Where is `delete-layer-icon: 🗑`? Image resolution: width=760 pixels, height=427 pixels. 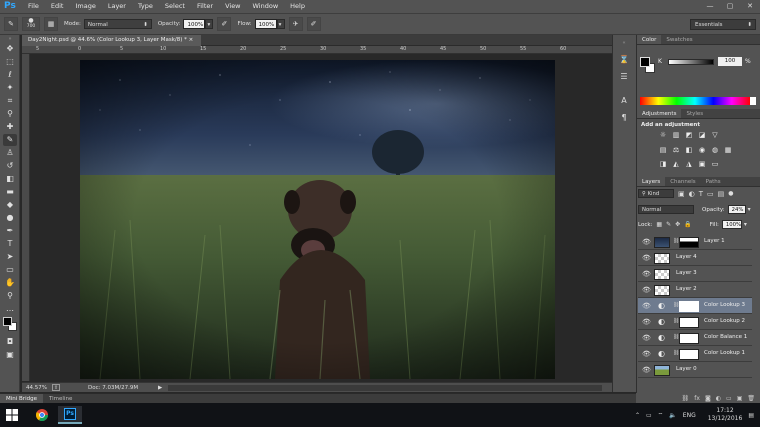
delete-layer-icon: 🗑 is located at coordinates (751, 398).